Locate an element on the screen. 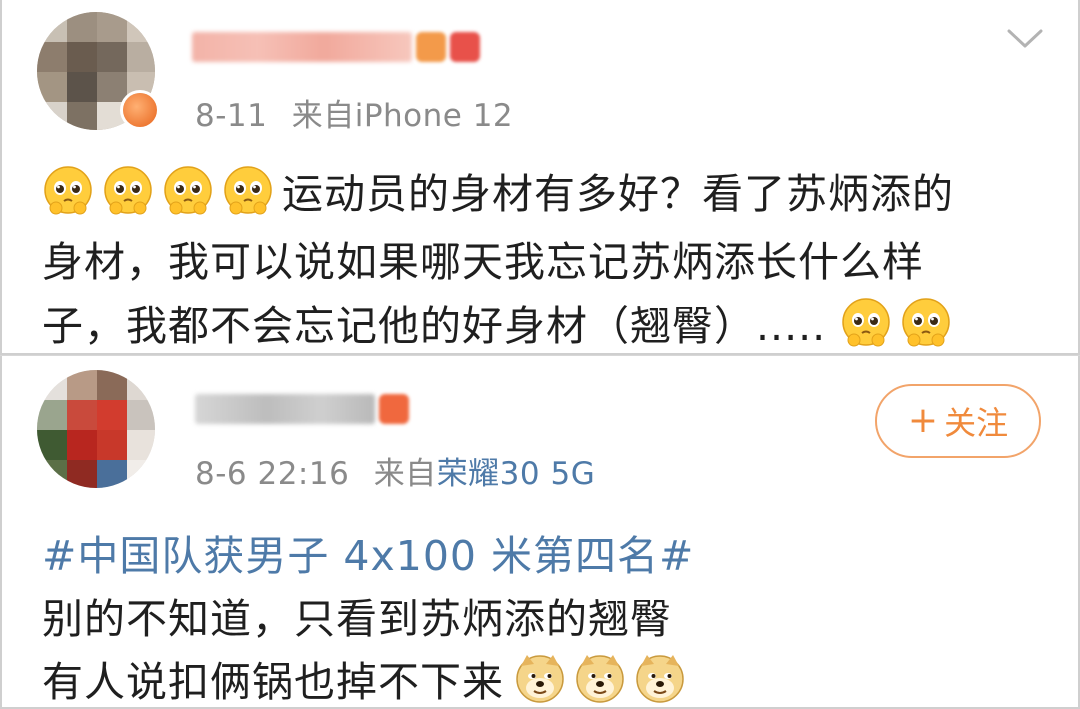 This screenshot has height=709, width=1080. post-date: 8-6 22:16 is located at coordinates (272, 474).